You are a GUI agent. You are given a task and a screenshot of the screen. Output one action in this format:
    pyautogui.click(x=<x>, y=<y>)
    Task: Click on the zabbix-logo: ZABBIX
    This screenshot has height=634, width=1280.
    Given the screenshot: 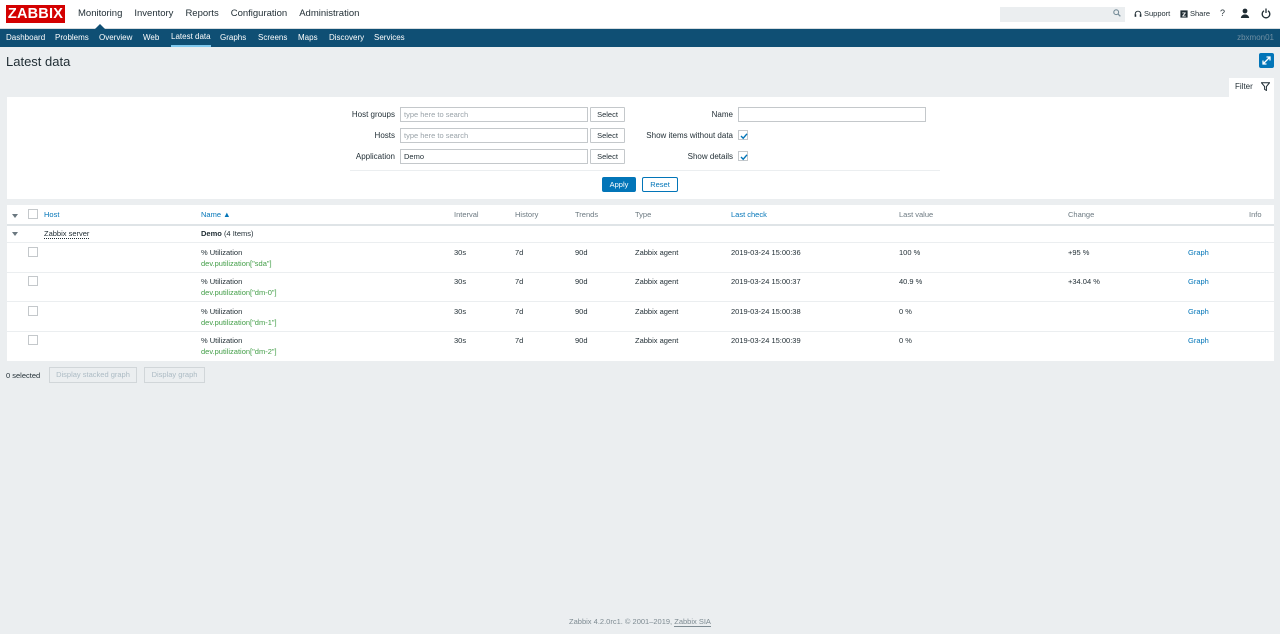 What is the action you would take?
    pyautogui.click(x=35, y=14)
    